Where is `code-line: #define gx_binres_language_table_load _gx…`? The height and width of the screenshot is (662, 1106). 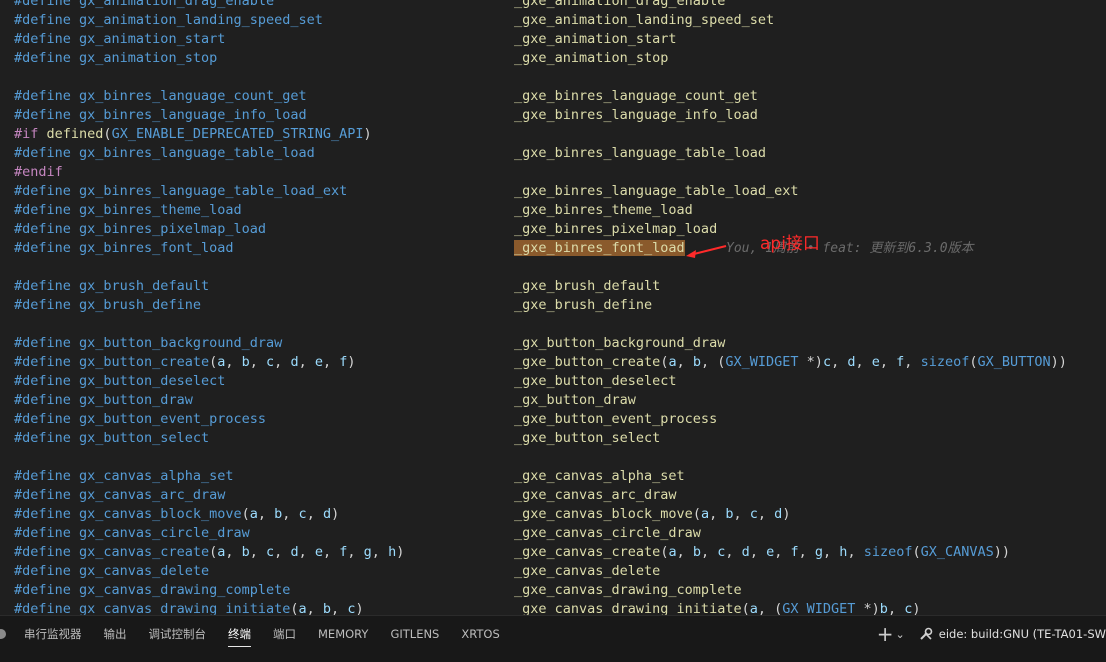 code-line: #define gx_binres_language_table_load _gx… is located at coordinates (553, 153).